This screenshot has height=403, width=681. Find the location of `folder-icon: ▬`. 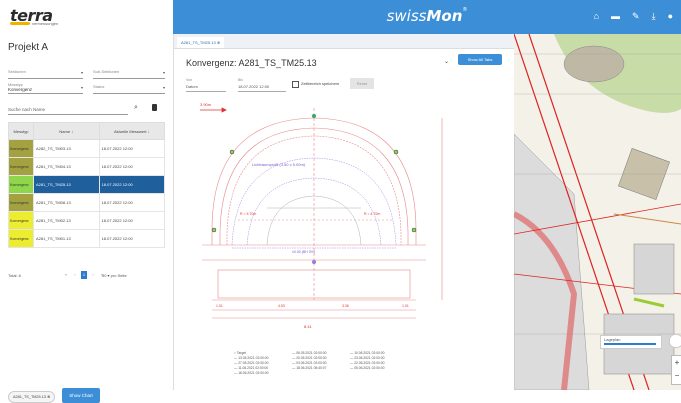

folder-icon: ▬ is located at coordinates (615, 16).